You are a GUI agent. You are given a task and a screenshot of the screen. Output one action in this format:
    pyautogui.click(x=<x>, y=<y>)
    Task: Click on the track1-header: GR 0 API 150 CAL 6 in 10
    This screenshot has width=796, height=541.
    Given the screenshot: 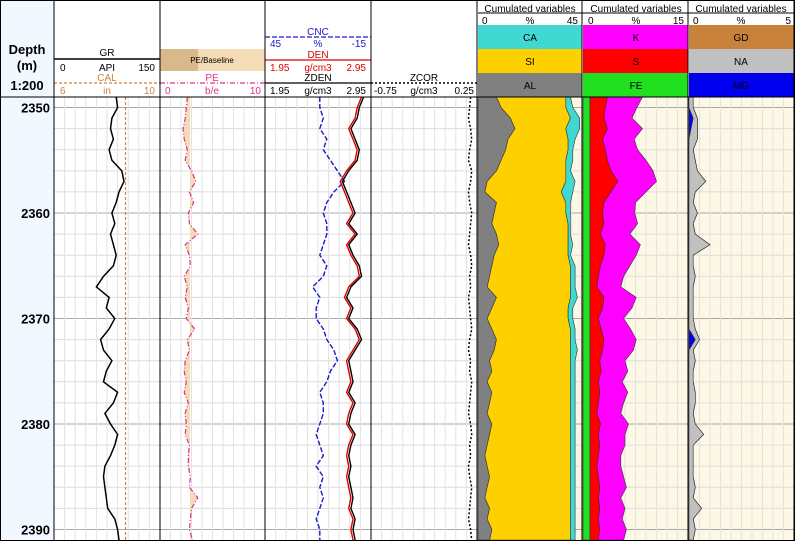 What is the action you would take?
    pyautogui.click(x=107, y=72)
    